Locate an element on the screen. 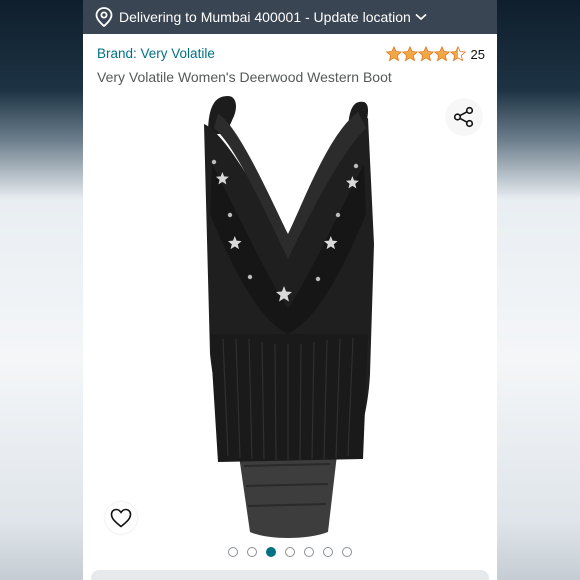 The image size is (580, 580). rating-summary: 25 is located at coordinates (435, 54).